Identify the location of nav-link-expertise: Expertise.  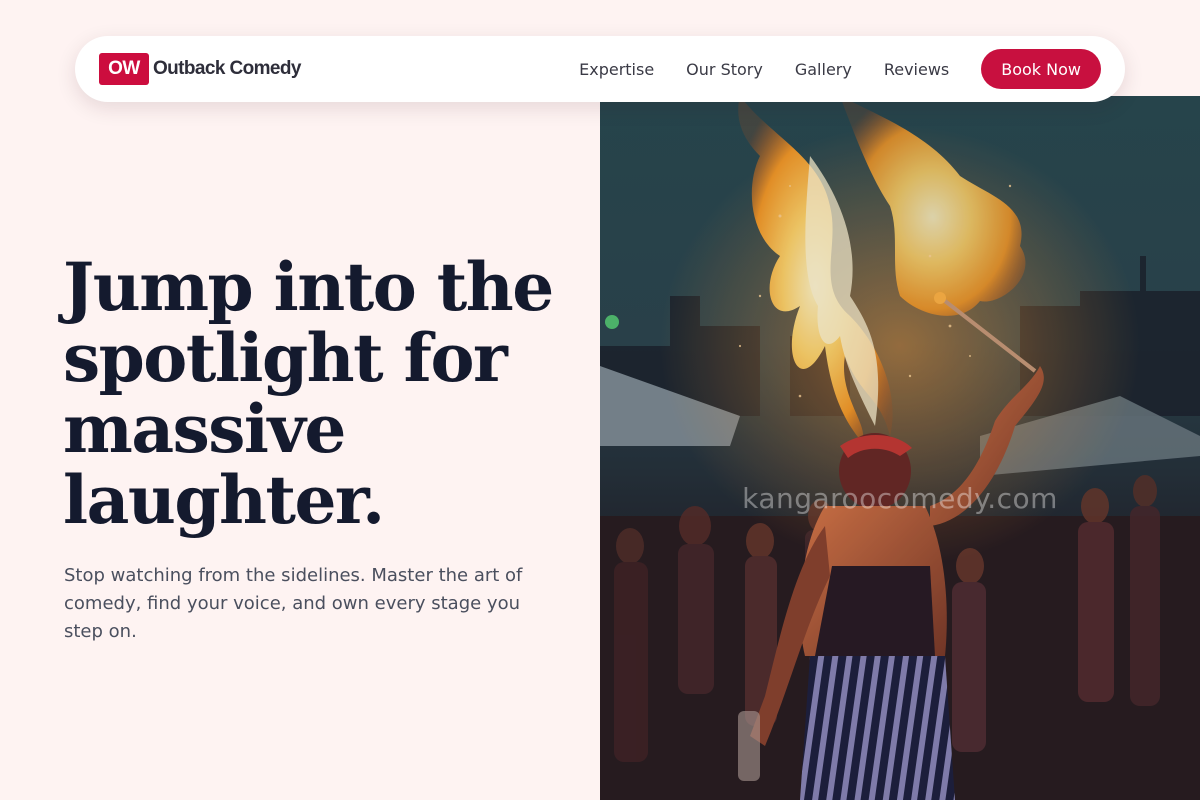
(616, 69).